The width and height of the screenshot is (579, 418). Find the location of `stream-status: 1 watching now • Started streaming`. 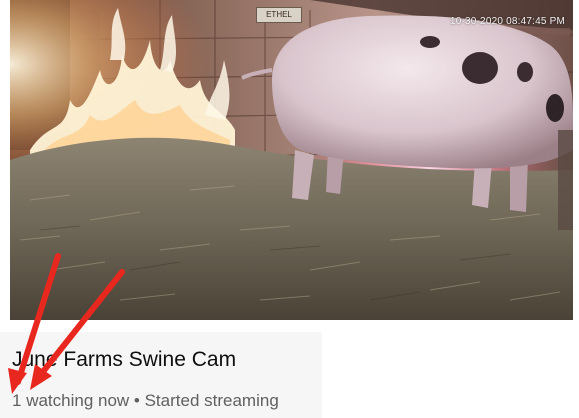

stream-status: 1 watching now • Started streaming is located at coordinates (145, 401).